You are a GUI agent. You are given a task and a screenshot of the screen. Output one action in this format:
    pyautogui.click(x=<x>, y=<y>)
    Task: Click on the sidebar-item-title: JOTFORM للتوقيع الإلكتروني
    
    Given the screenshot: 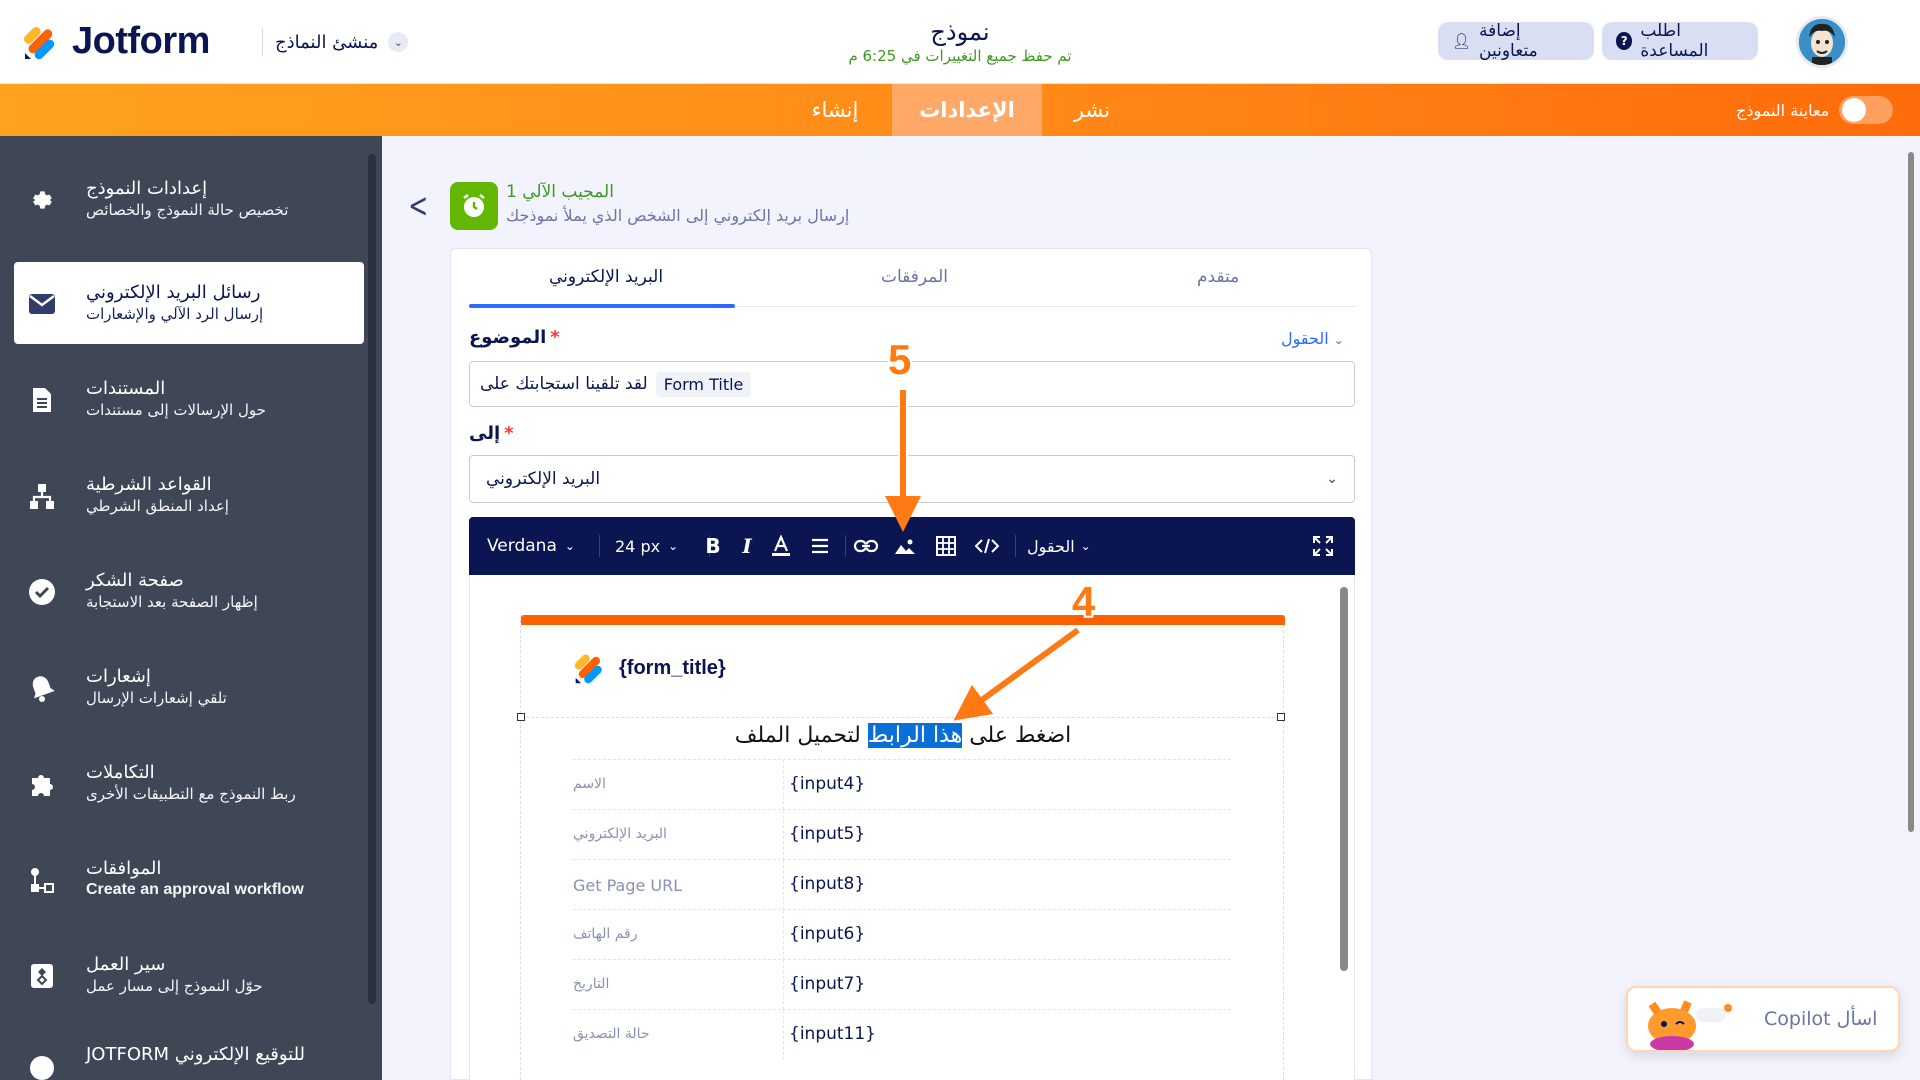 What is the action you would take?
    pyautogui.click(x=196, y=1054)
    